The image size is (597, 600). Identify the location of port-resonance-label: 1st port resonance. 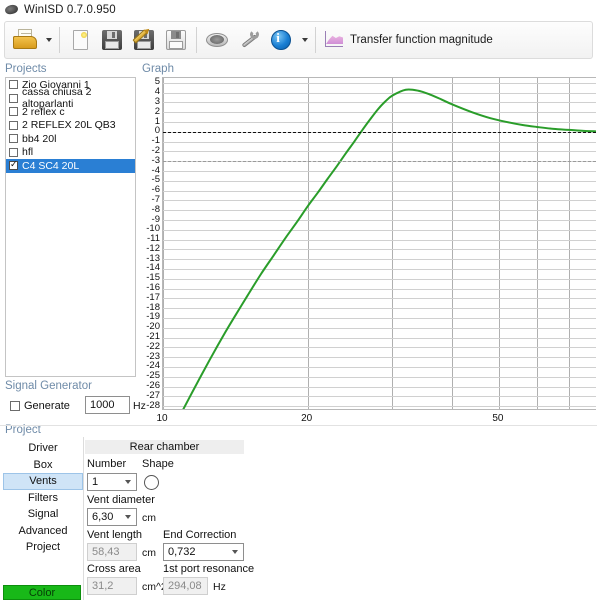
(209, 569).